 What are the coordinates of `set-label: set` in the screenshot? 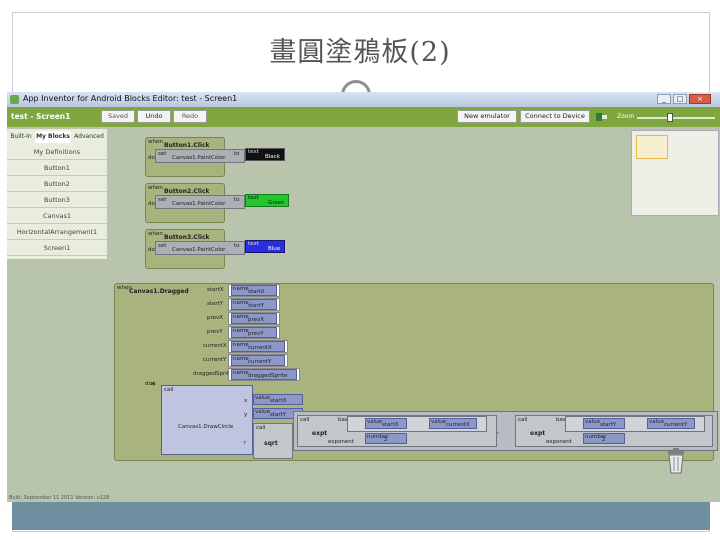 It's located at (162, 246).